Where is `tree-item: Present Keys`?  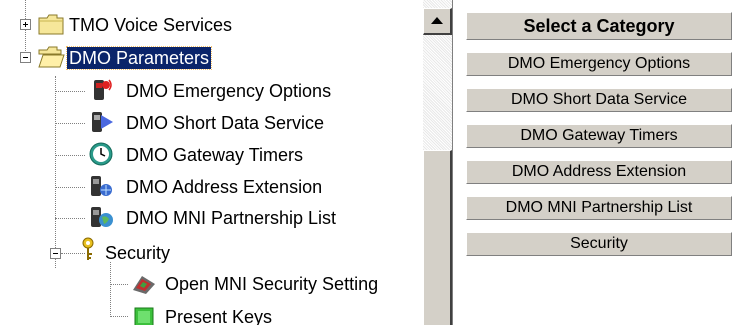
tree-item: Present Keys is located at coordinates (218, 313).